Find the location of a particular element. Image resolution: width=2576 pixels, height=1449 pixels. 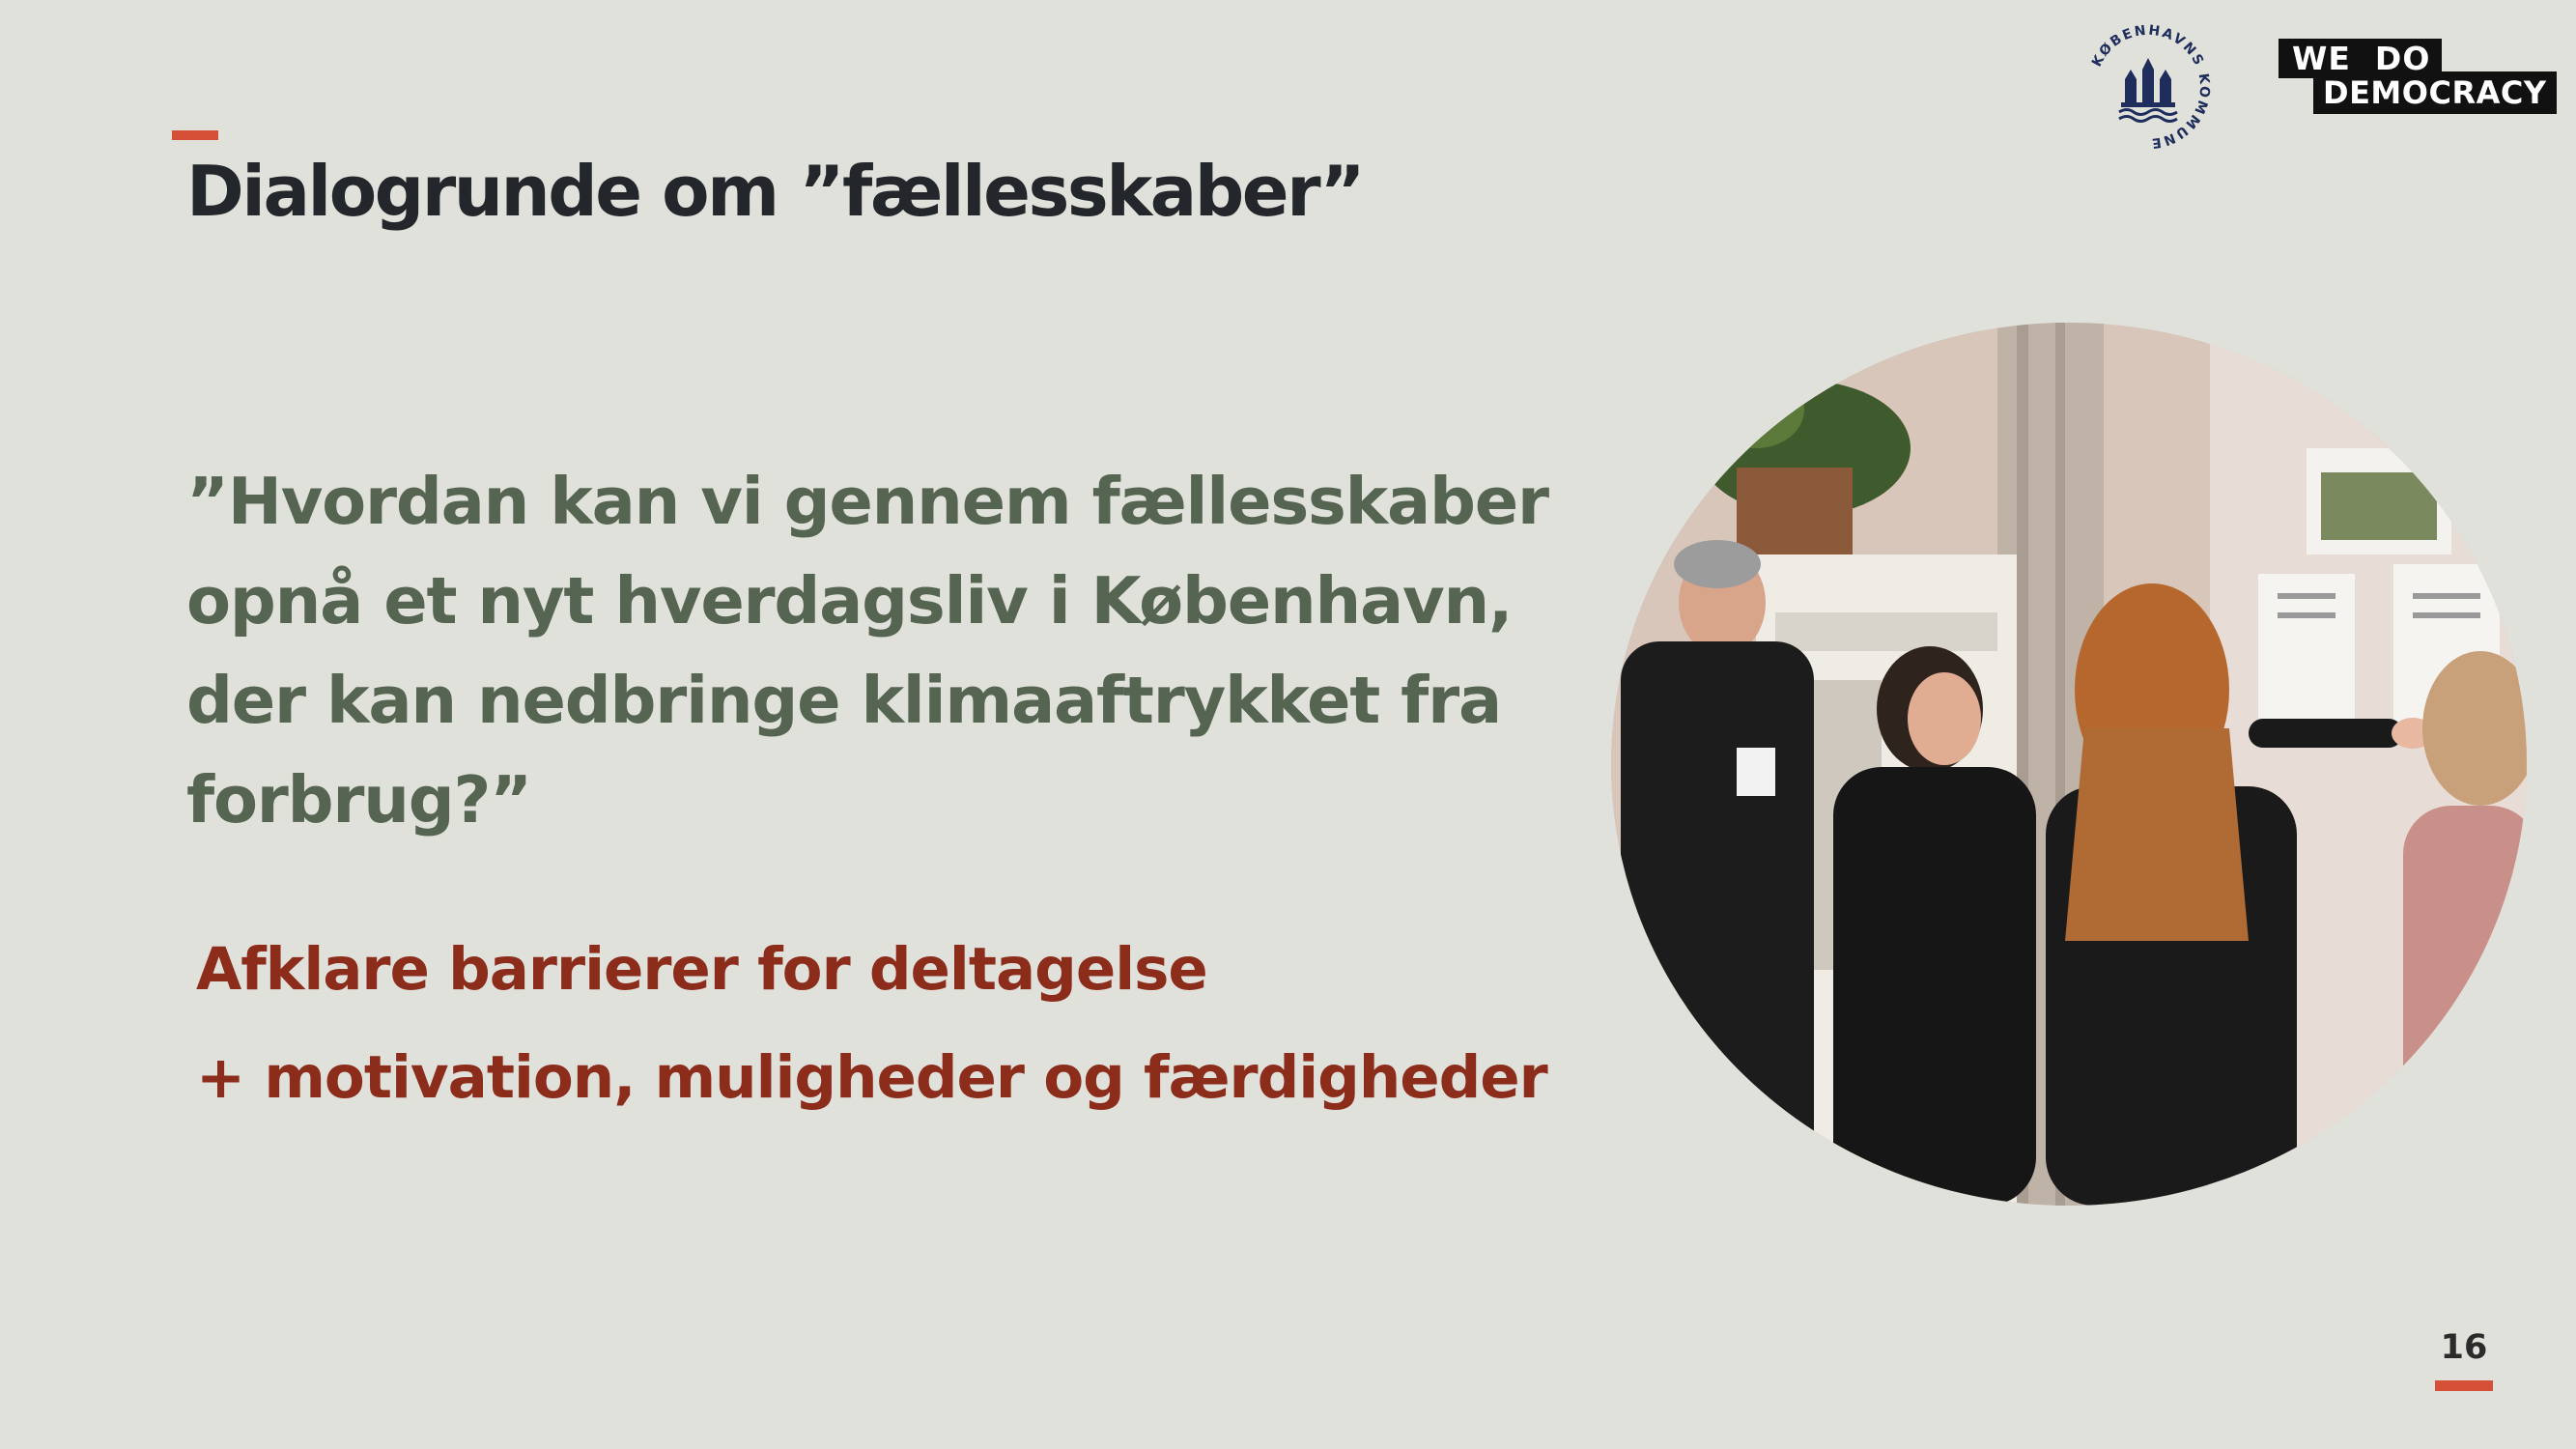

title-accent-bar is located at coordinates (195, 135).